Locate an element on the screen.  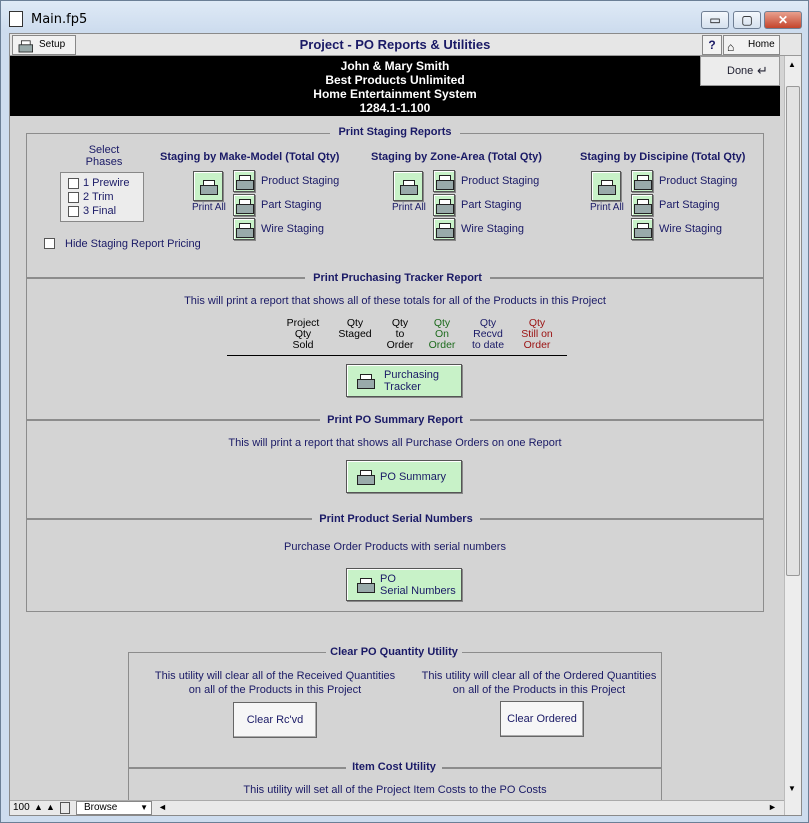
print-all-button-make-model is located at coordinates (208, 186).